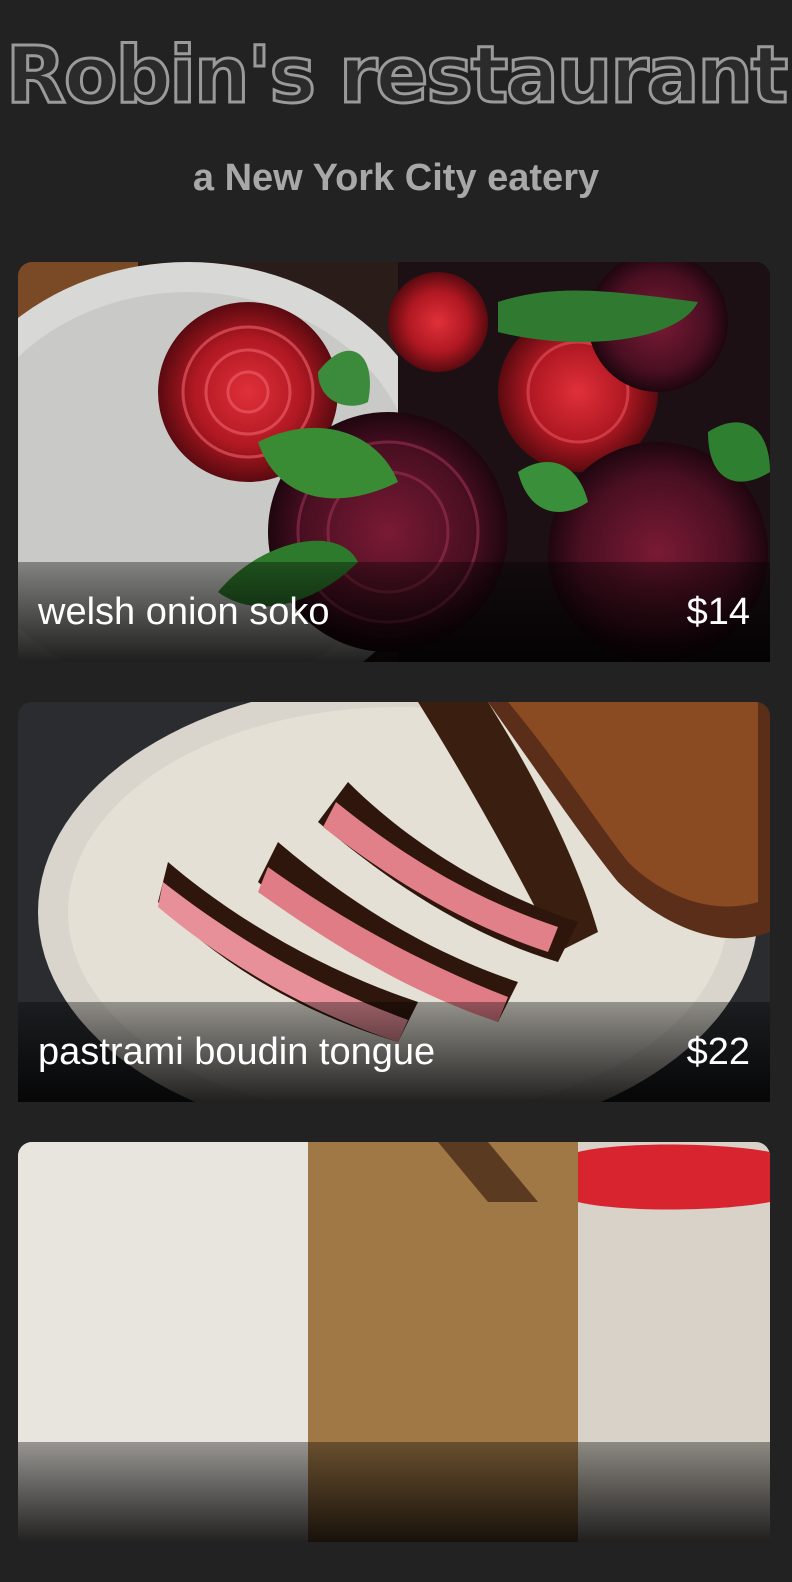 The width and height of the screenshot is (792, 1582). I want to click on dish-price: $14, so click(718, 612).